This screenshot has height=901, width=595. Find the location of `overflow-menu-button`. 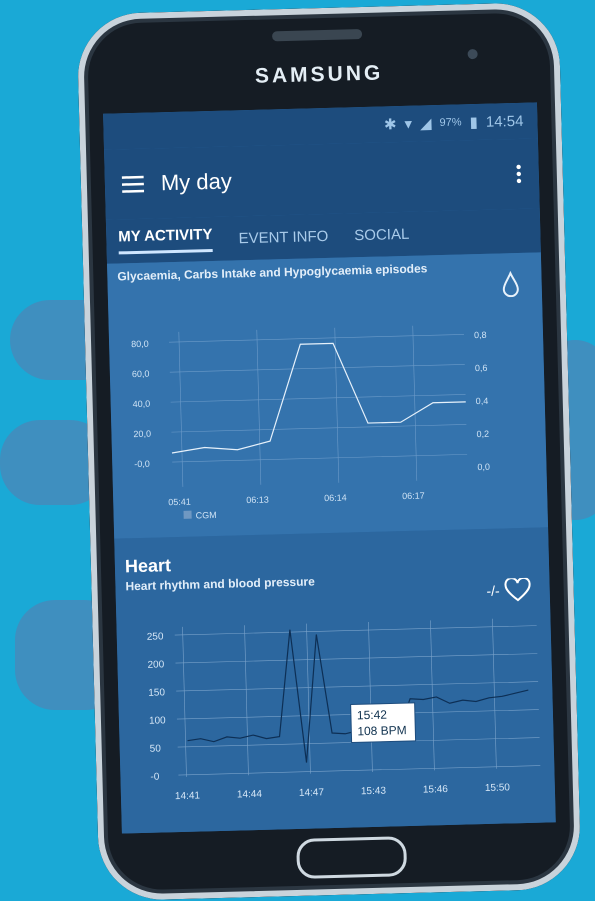

overflow-menu-button is located at coordinates (518, 173).